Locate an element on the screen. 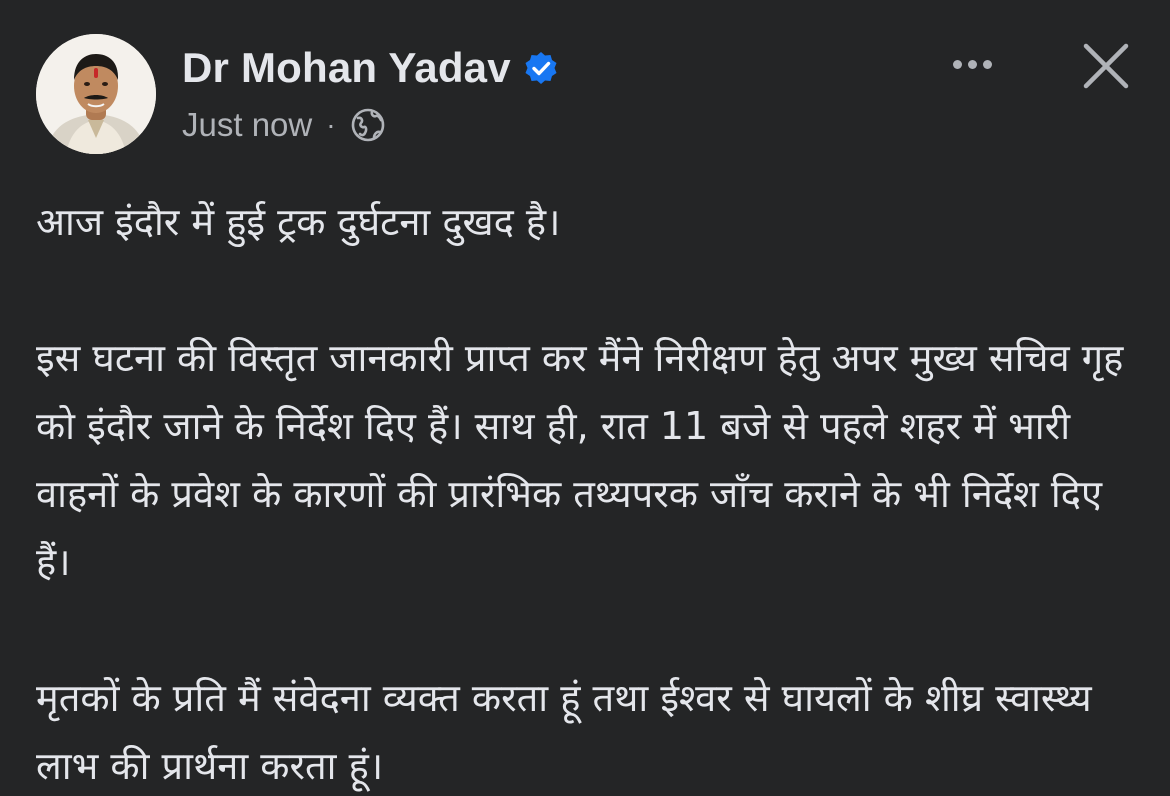  author-name: Dr Mohan Yadav is located at coordinates (346, 68).